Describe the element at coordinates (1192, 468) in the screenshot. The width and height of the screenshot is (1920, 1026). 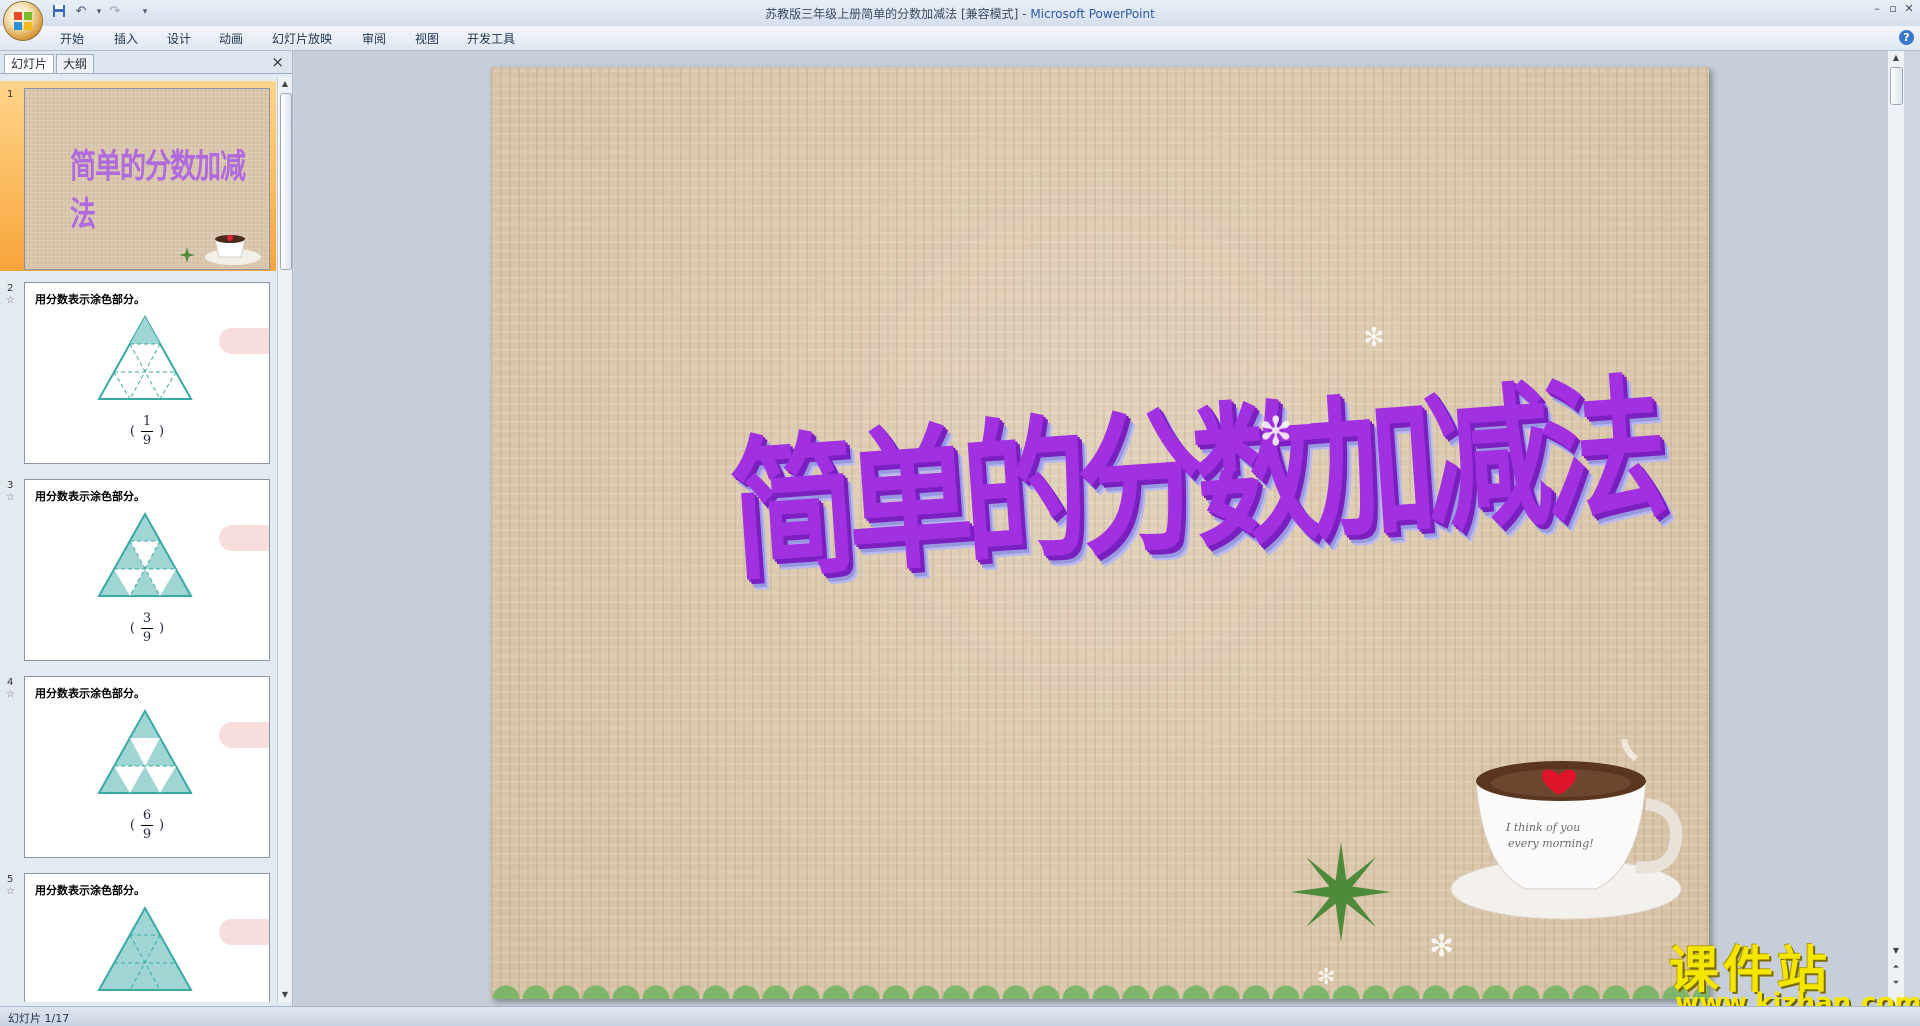
I see `slide-title: 简单的分数加减法` at that location.